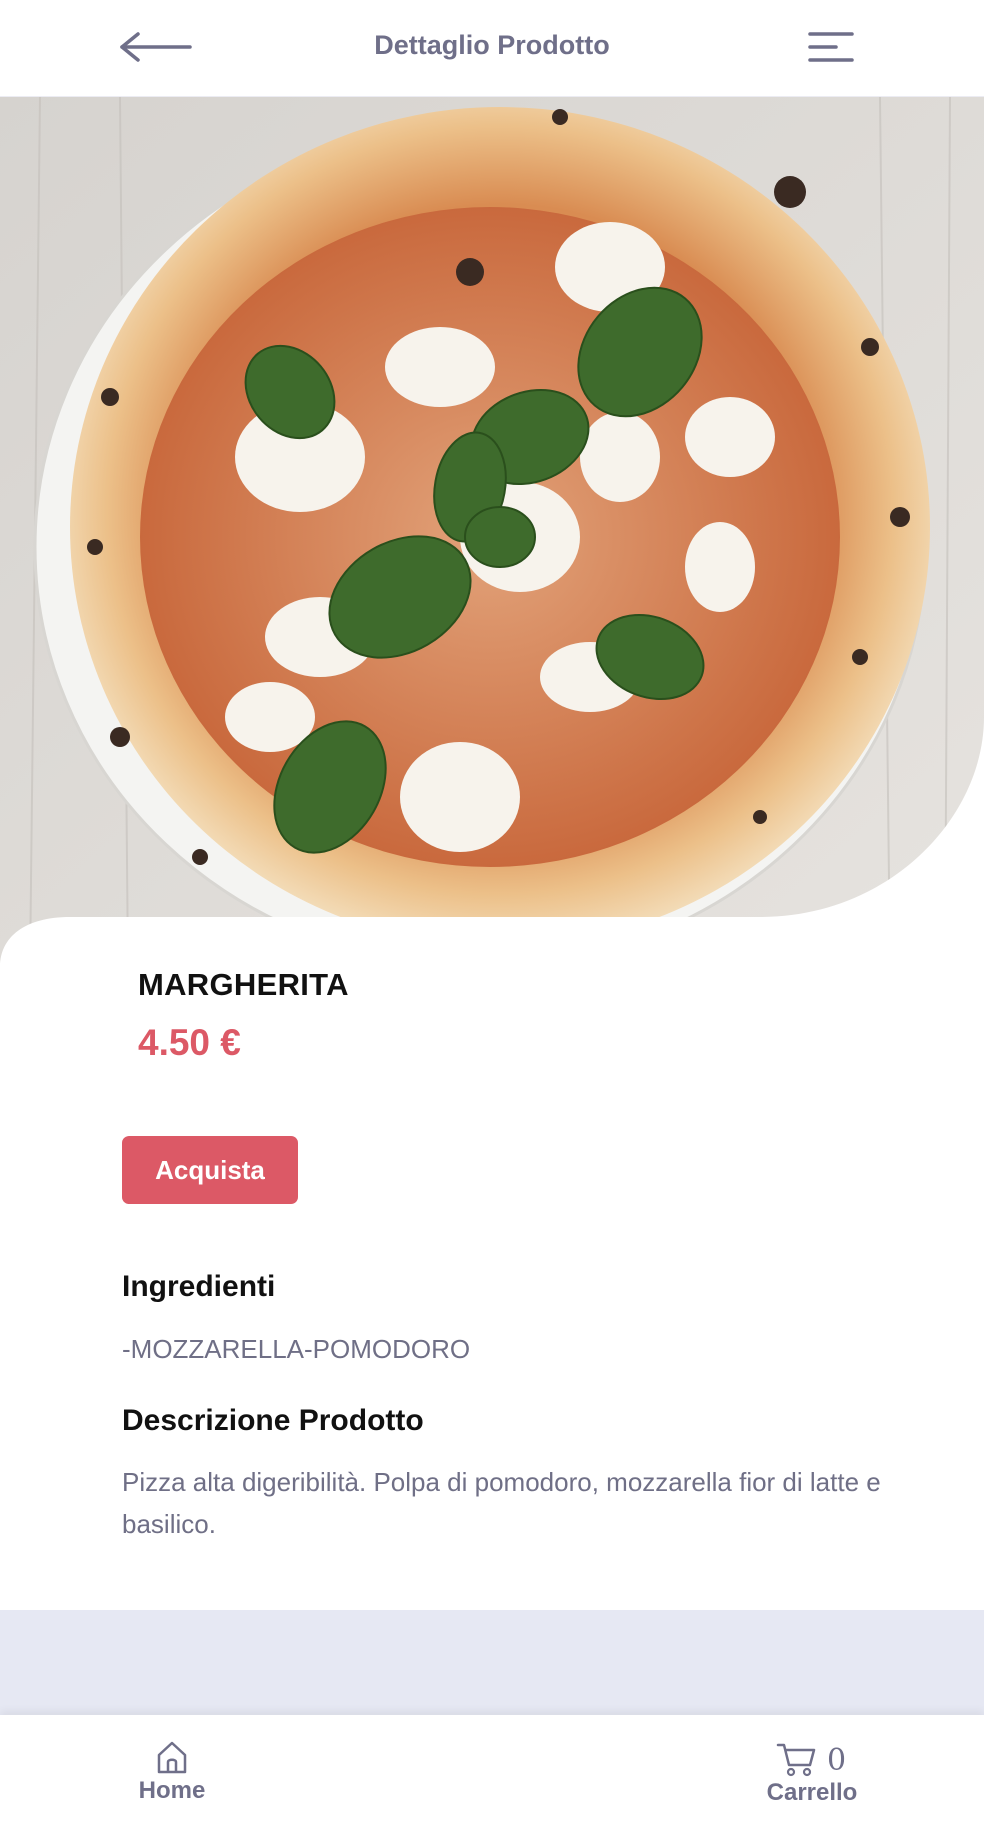 This screenshot has width=984, height=1828. I want to click on product-name: MARGHERITA, so click(243, 984).